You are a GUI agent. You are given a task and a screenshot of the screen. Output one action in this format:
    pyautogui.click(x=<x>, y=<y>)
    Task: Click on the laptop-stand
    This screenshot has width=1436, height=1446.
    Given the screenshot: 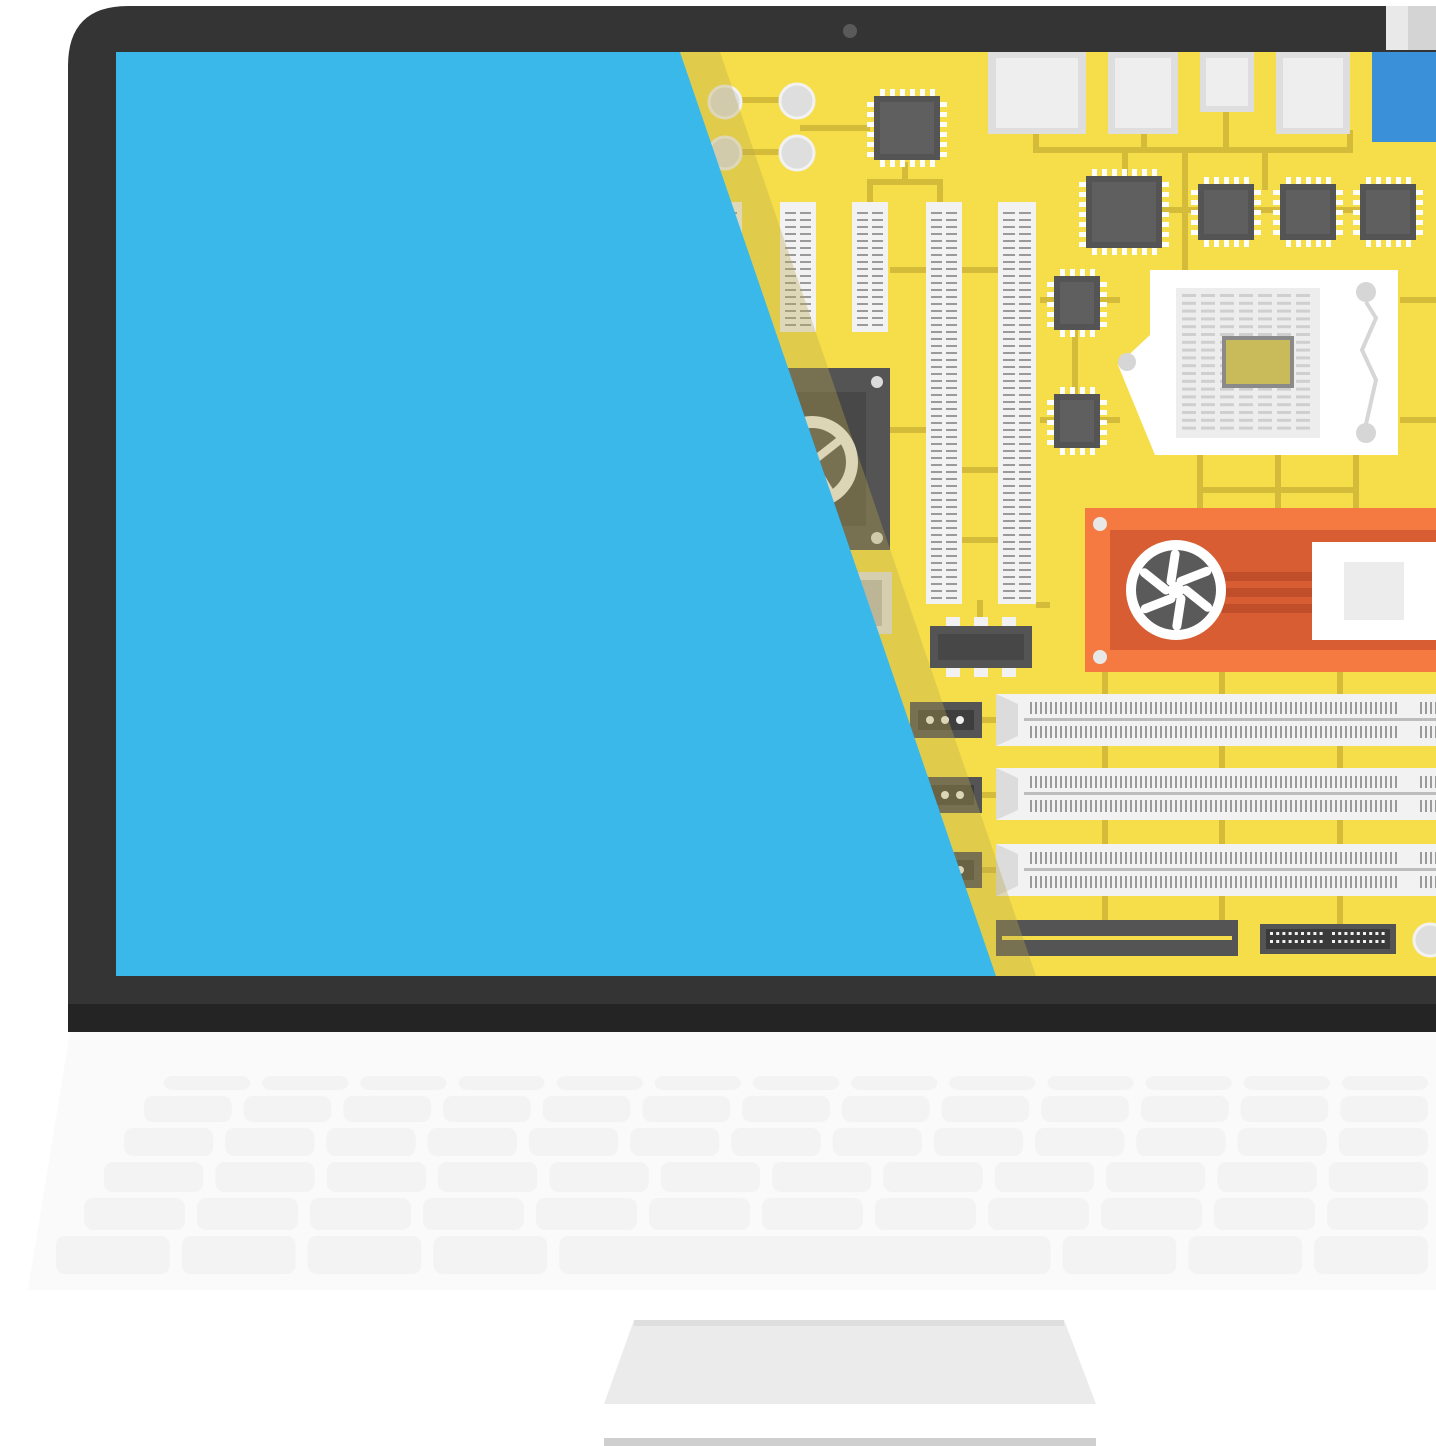 What is the action you would take?
    pyautogui.click(x=850, y=1383)
    